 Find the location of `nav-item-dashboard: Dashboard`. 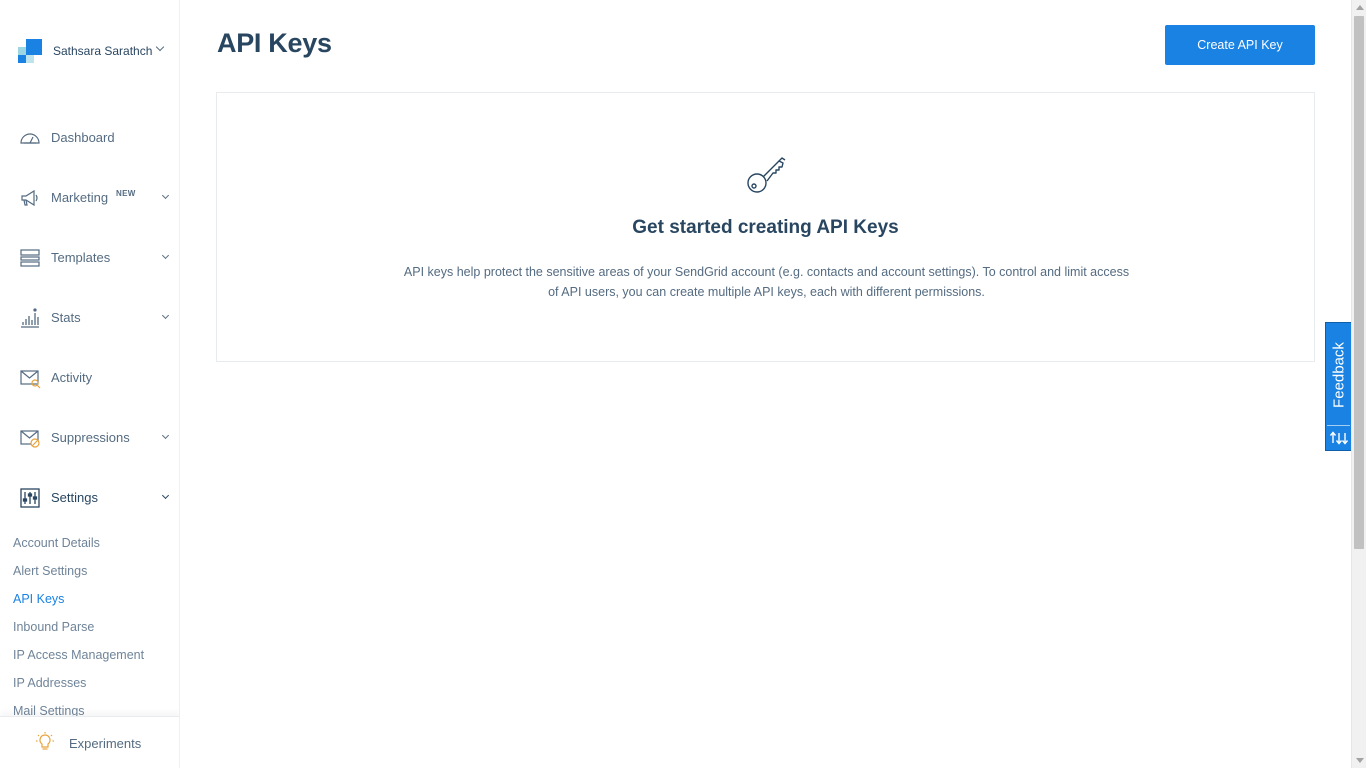

nav-item-dashboard: Dashboard is located at coordinates (89, 138).